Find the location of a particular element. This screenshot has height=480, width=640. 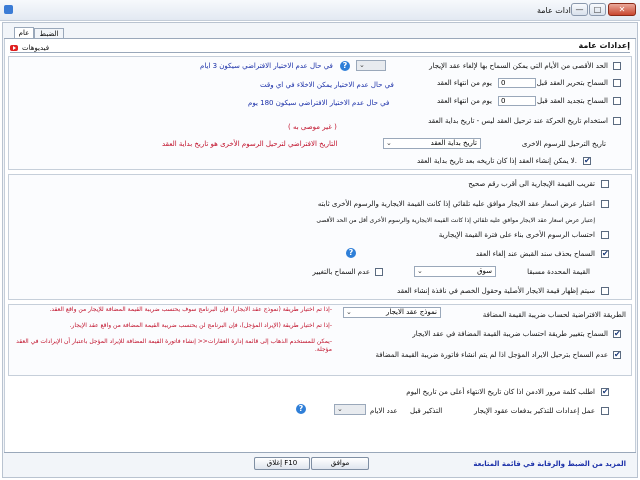

days-count-select: ⌄ is located at coordinates (350, 409).